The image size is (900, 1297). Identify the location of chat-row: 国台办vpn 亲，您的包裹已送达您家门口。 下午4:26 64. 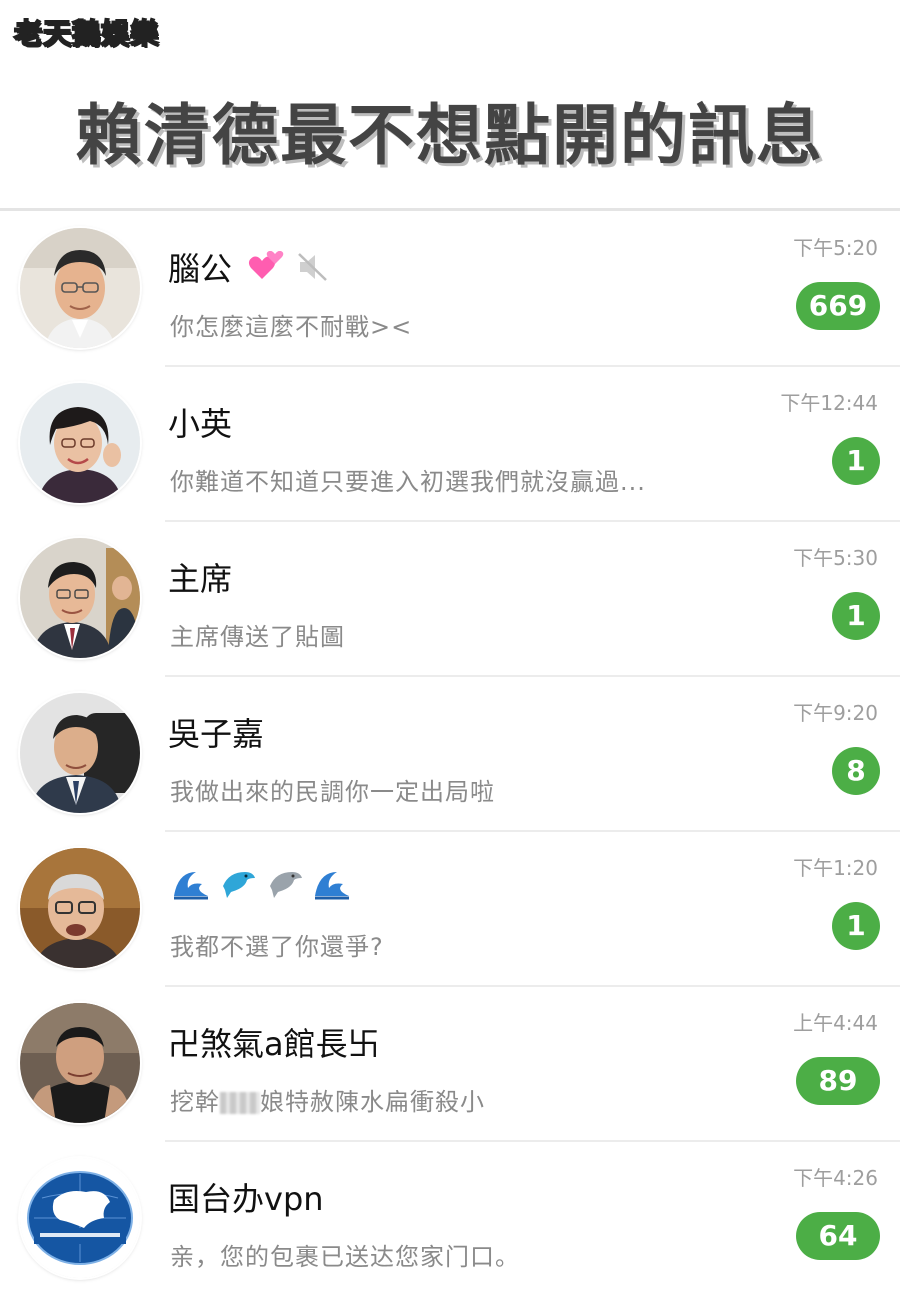
(450, 1219).